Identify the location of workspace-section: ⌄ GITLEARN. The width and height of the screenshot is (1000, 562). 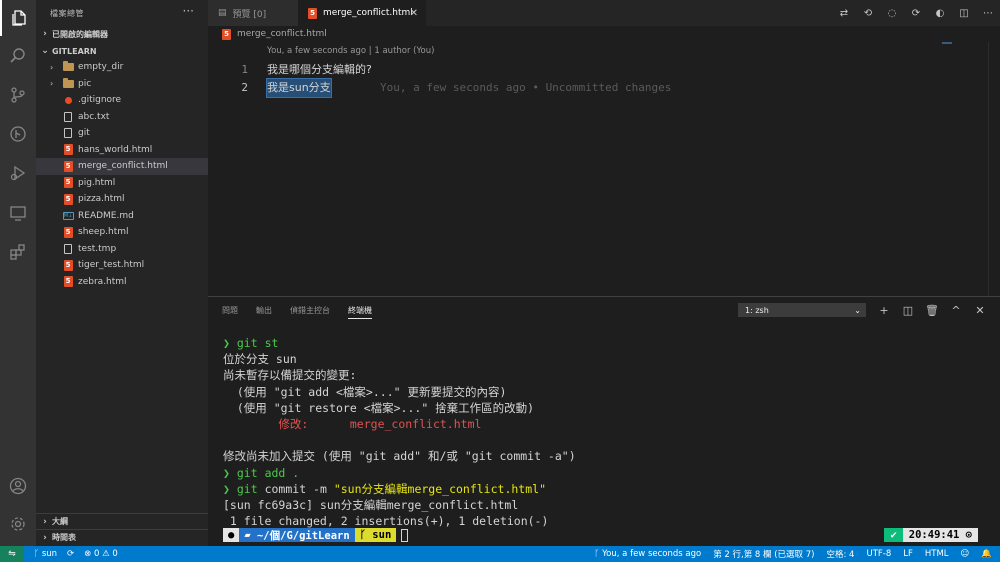
(122, 51).